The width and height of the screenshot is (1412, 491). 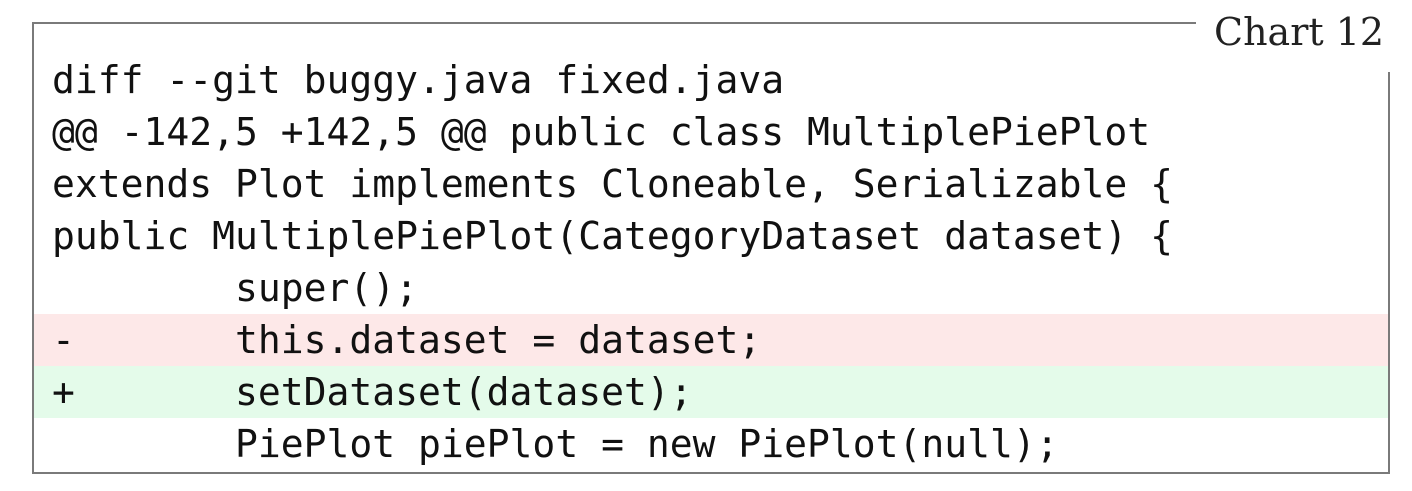 I want to click on diff-line-context: PiePlot piePlot = new PiePlot(null);, so click(x=555, y=444).